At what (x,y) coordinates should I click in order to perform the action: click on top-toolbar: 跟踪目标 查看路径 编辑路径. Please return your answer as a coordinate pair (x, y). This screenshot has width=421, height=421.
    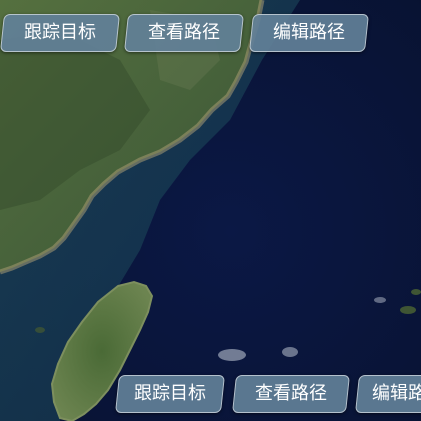
    Looking at the image, I should click on (210, 30).